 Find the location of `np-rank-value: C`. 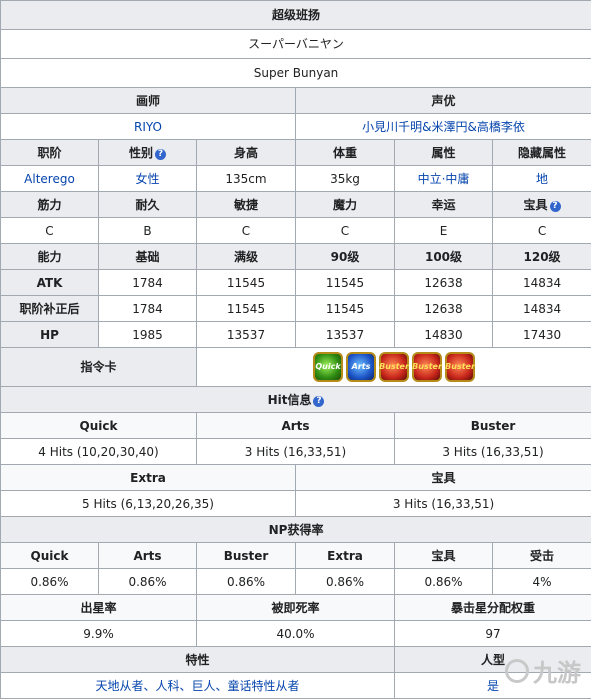

np-rank-value: C is located at coordinates (542, 231).